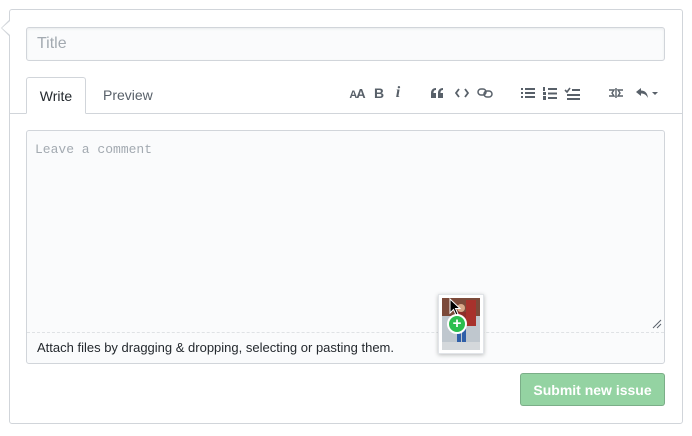  What do you see at coordinates (455, 307) in the screenshot?
I see `mouse-pointer-icon` at bounding box center [455, 307].